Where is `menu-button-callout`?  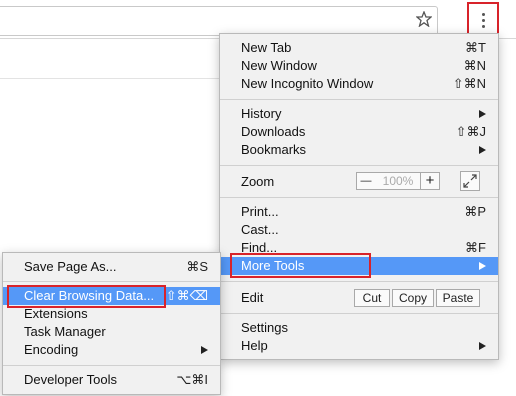
menu-button-callout is located at coordinates (483, 19).